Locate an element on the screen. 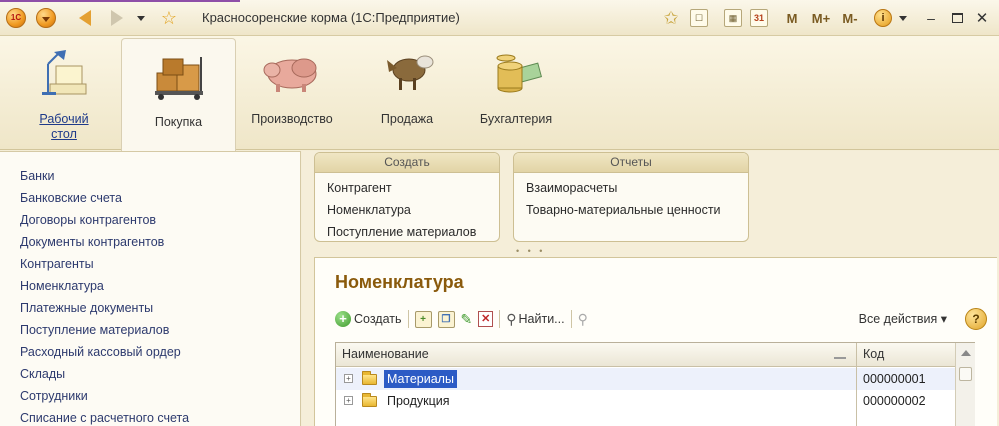 This screenshot has width=999, height=426. vertical-scrollbar is located at coordinates (965, 384).